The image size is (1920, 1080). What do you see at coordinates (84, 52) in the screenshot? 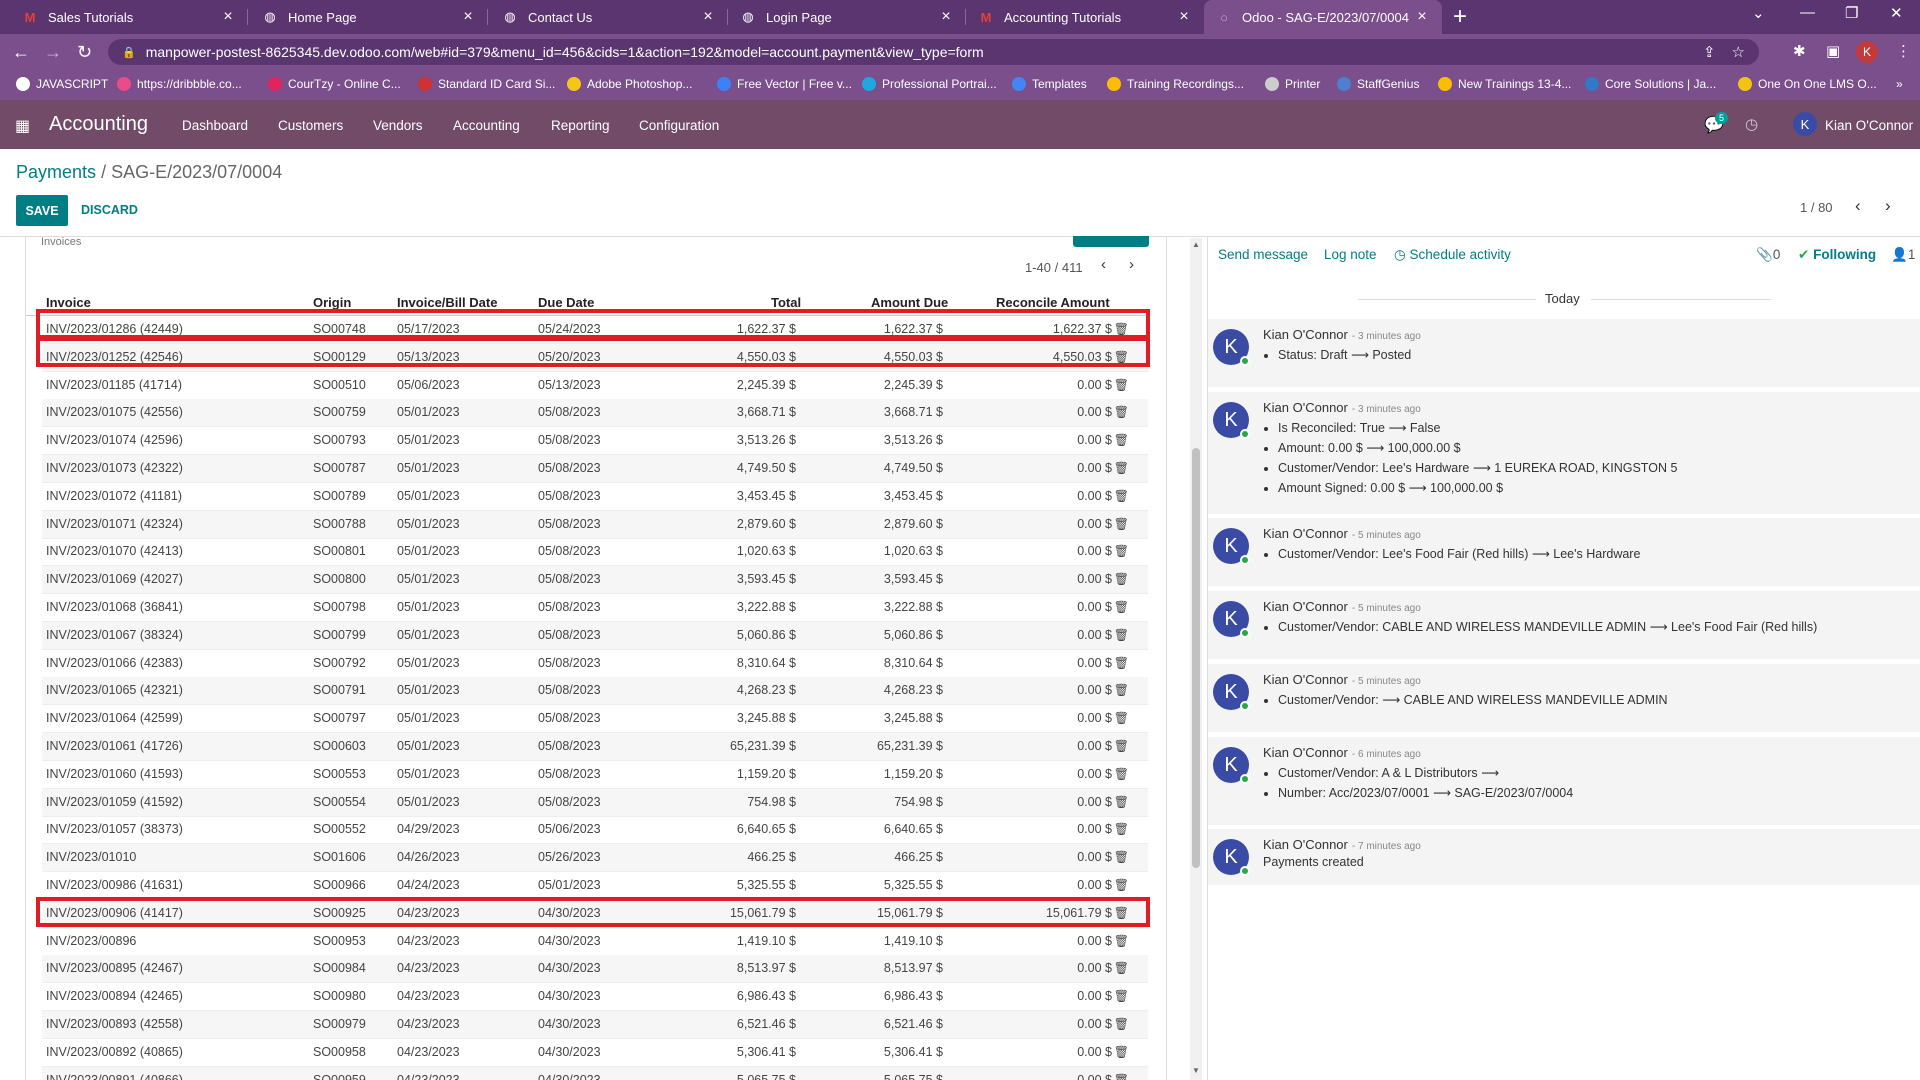
I see `reload-icon: ↻` at bounding box center [84, 52].